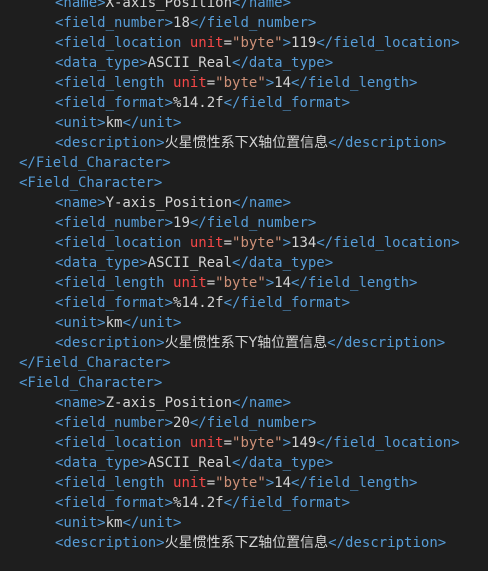  I want to click on code-line: <name>X-axis_Position</name>, so click(244, 6).